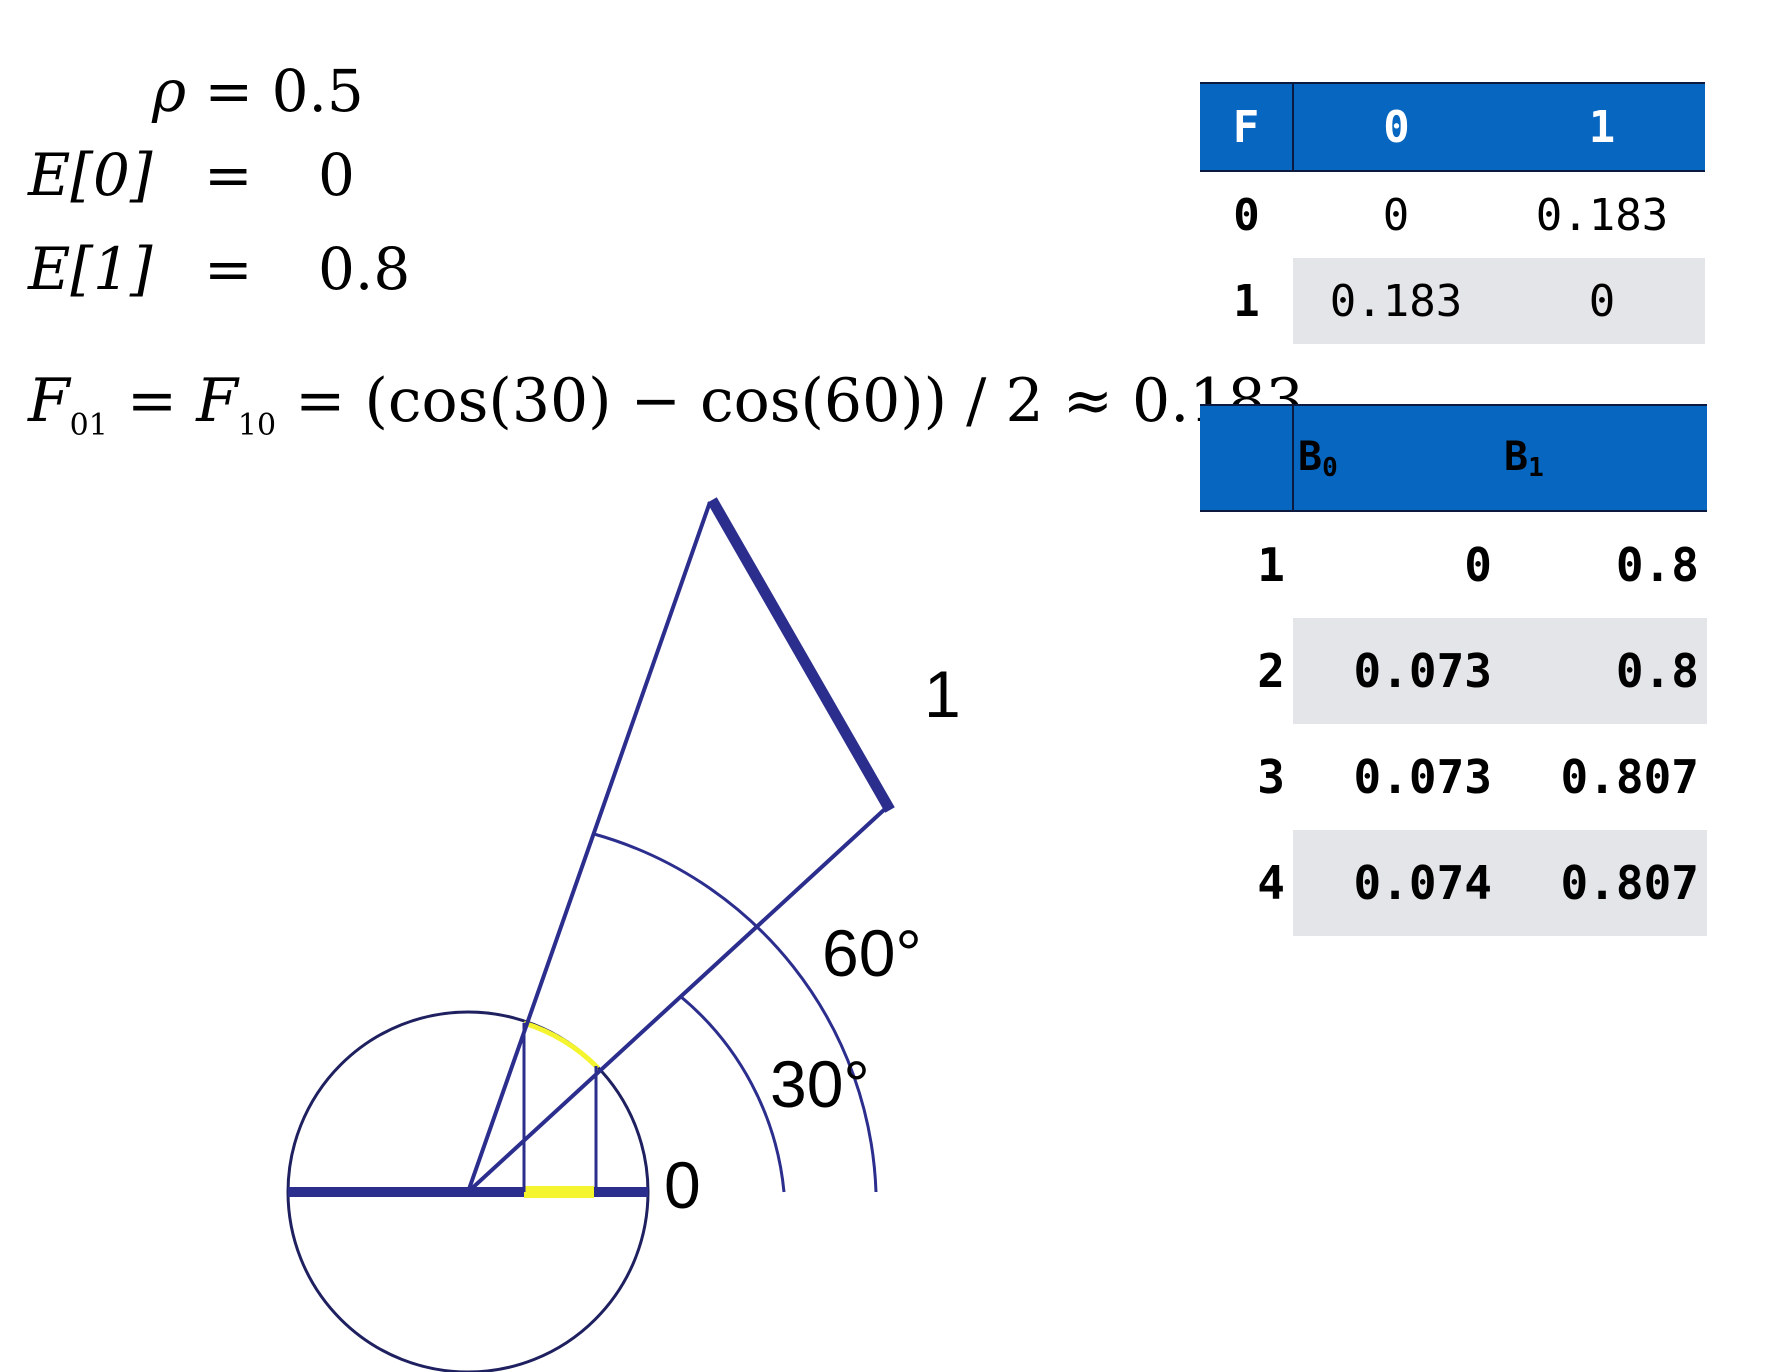 This screenshot has width=1782, height=1372. What do you see at coordinates (942, 694) in the screenshot?
I see `patch-1-label: 1` at bounding box center [942, 694].